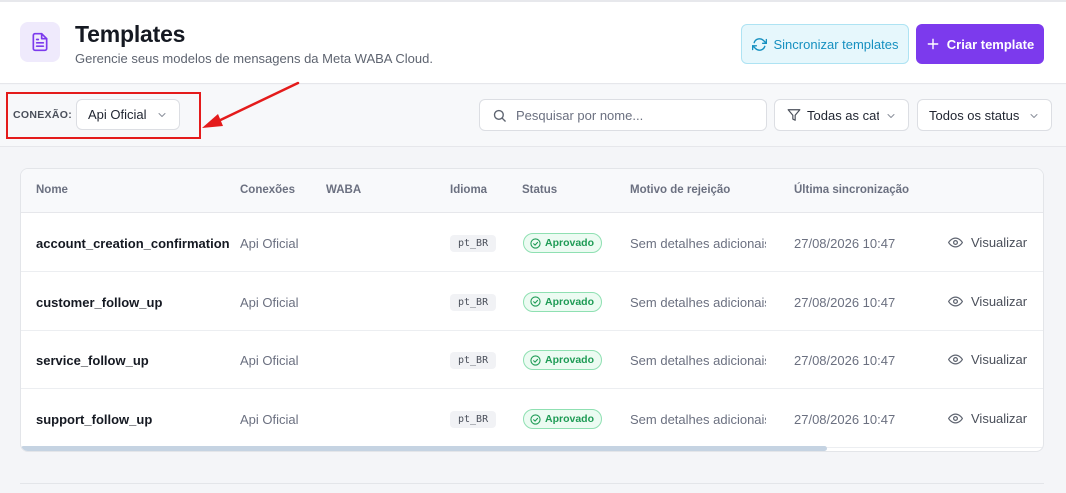  I want to click on status-filter-value: Todos os status, so click(974, 115).